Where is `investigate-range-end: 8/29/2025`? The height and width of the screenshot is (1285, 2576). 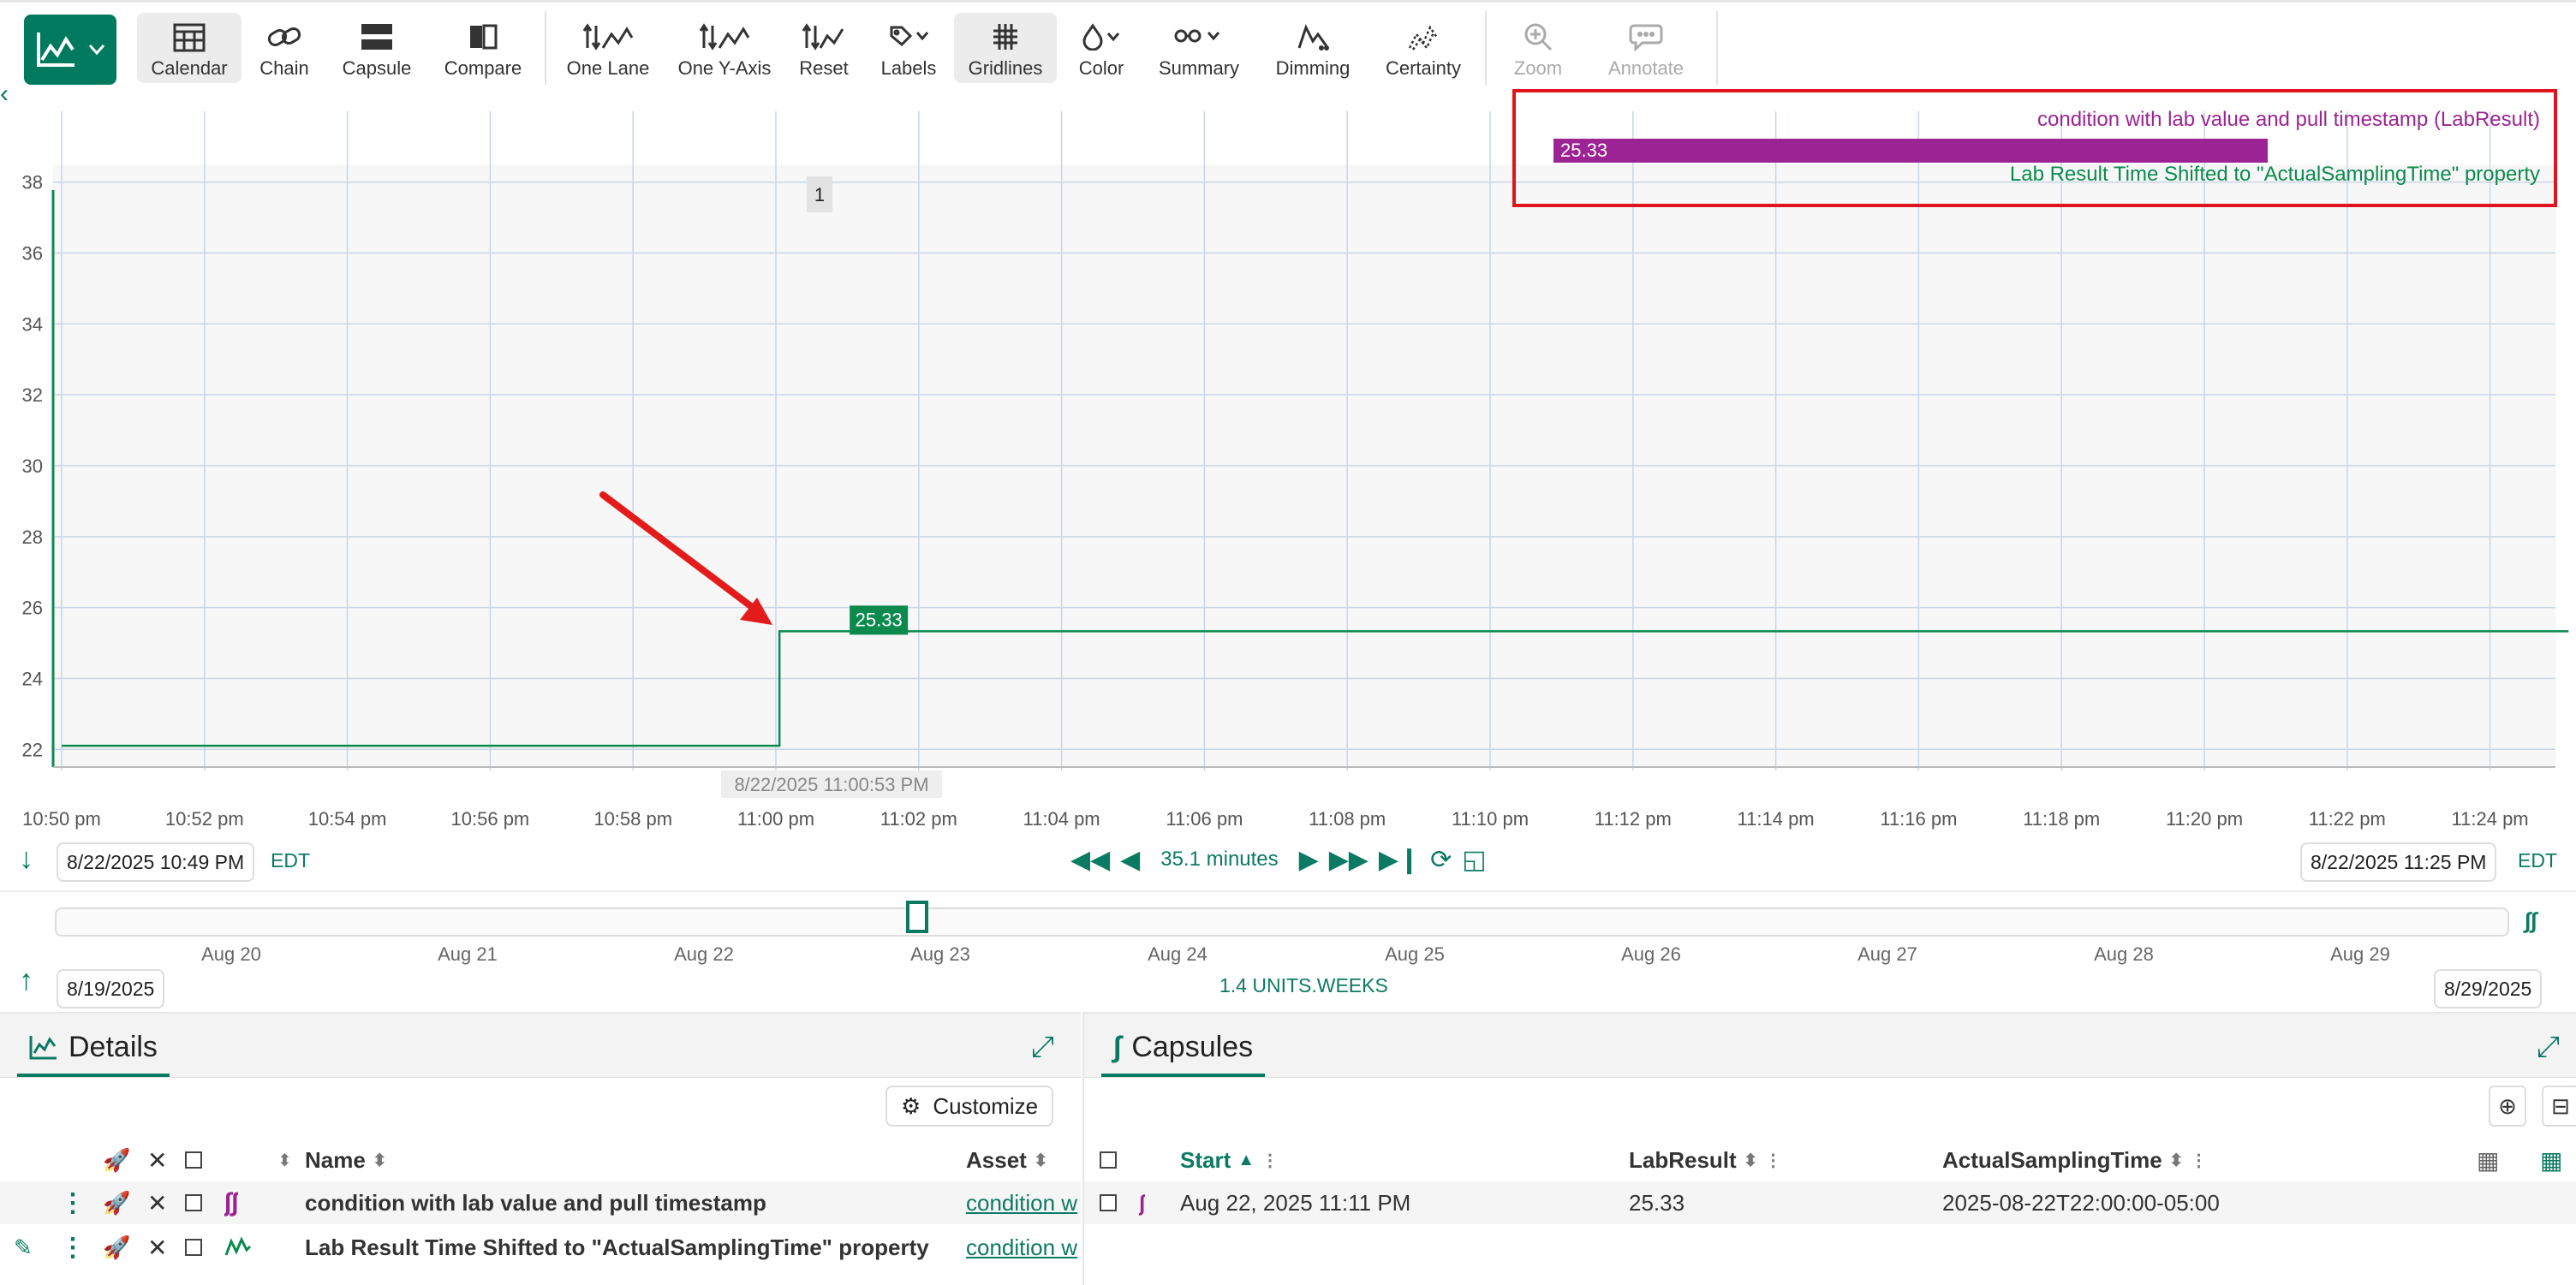 investigate-range-end: 8/29/2025 is located at coordinates (2488, 988).